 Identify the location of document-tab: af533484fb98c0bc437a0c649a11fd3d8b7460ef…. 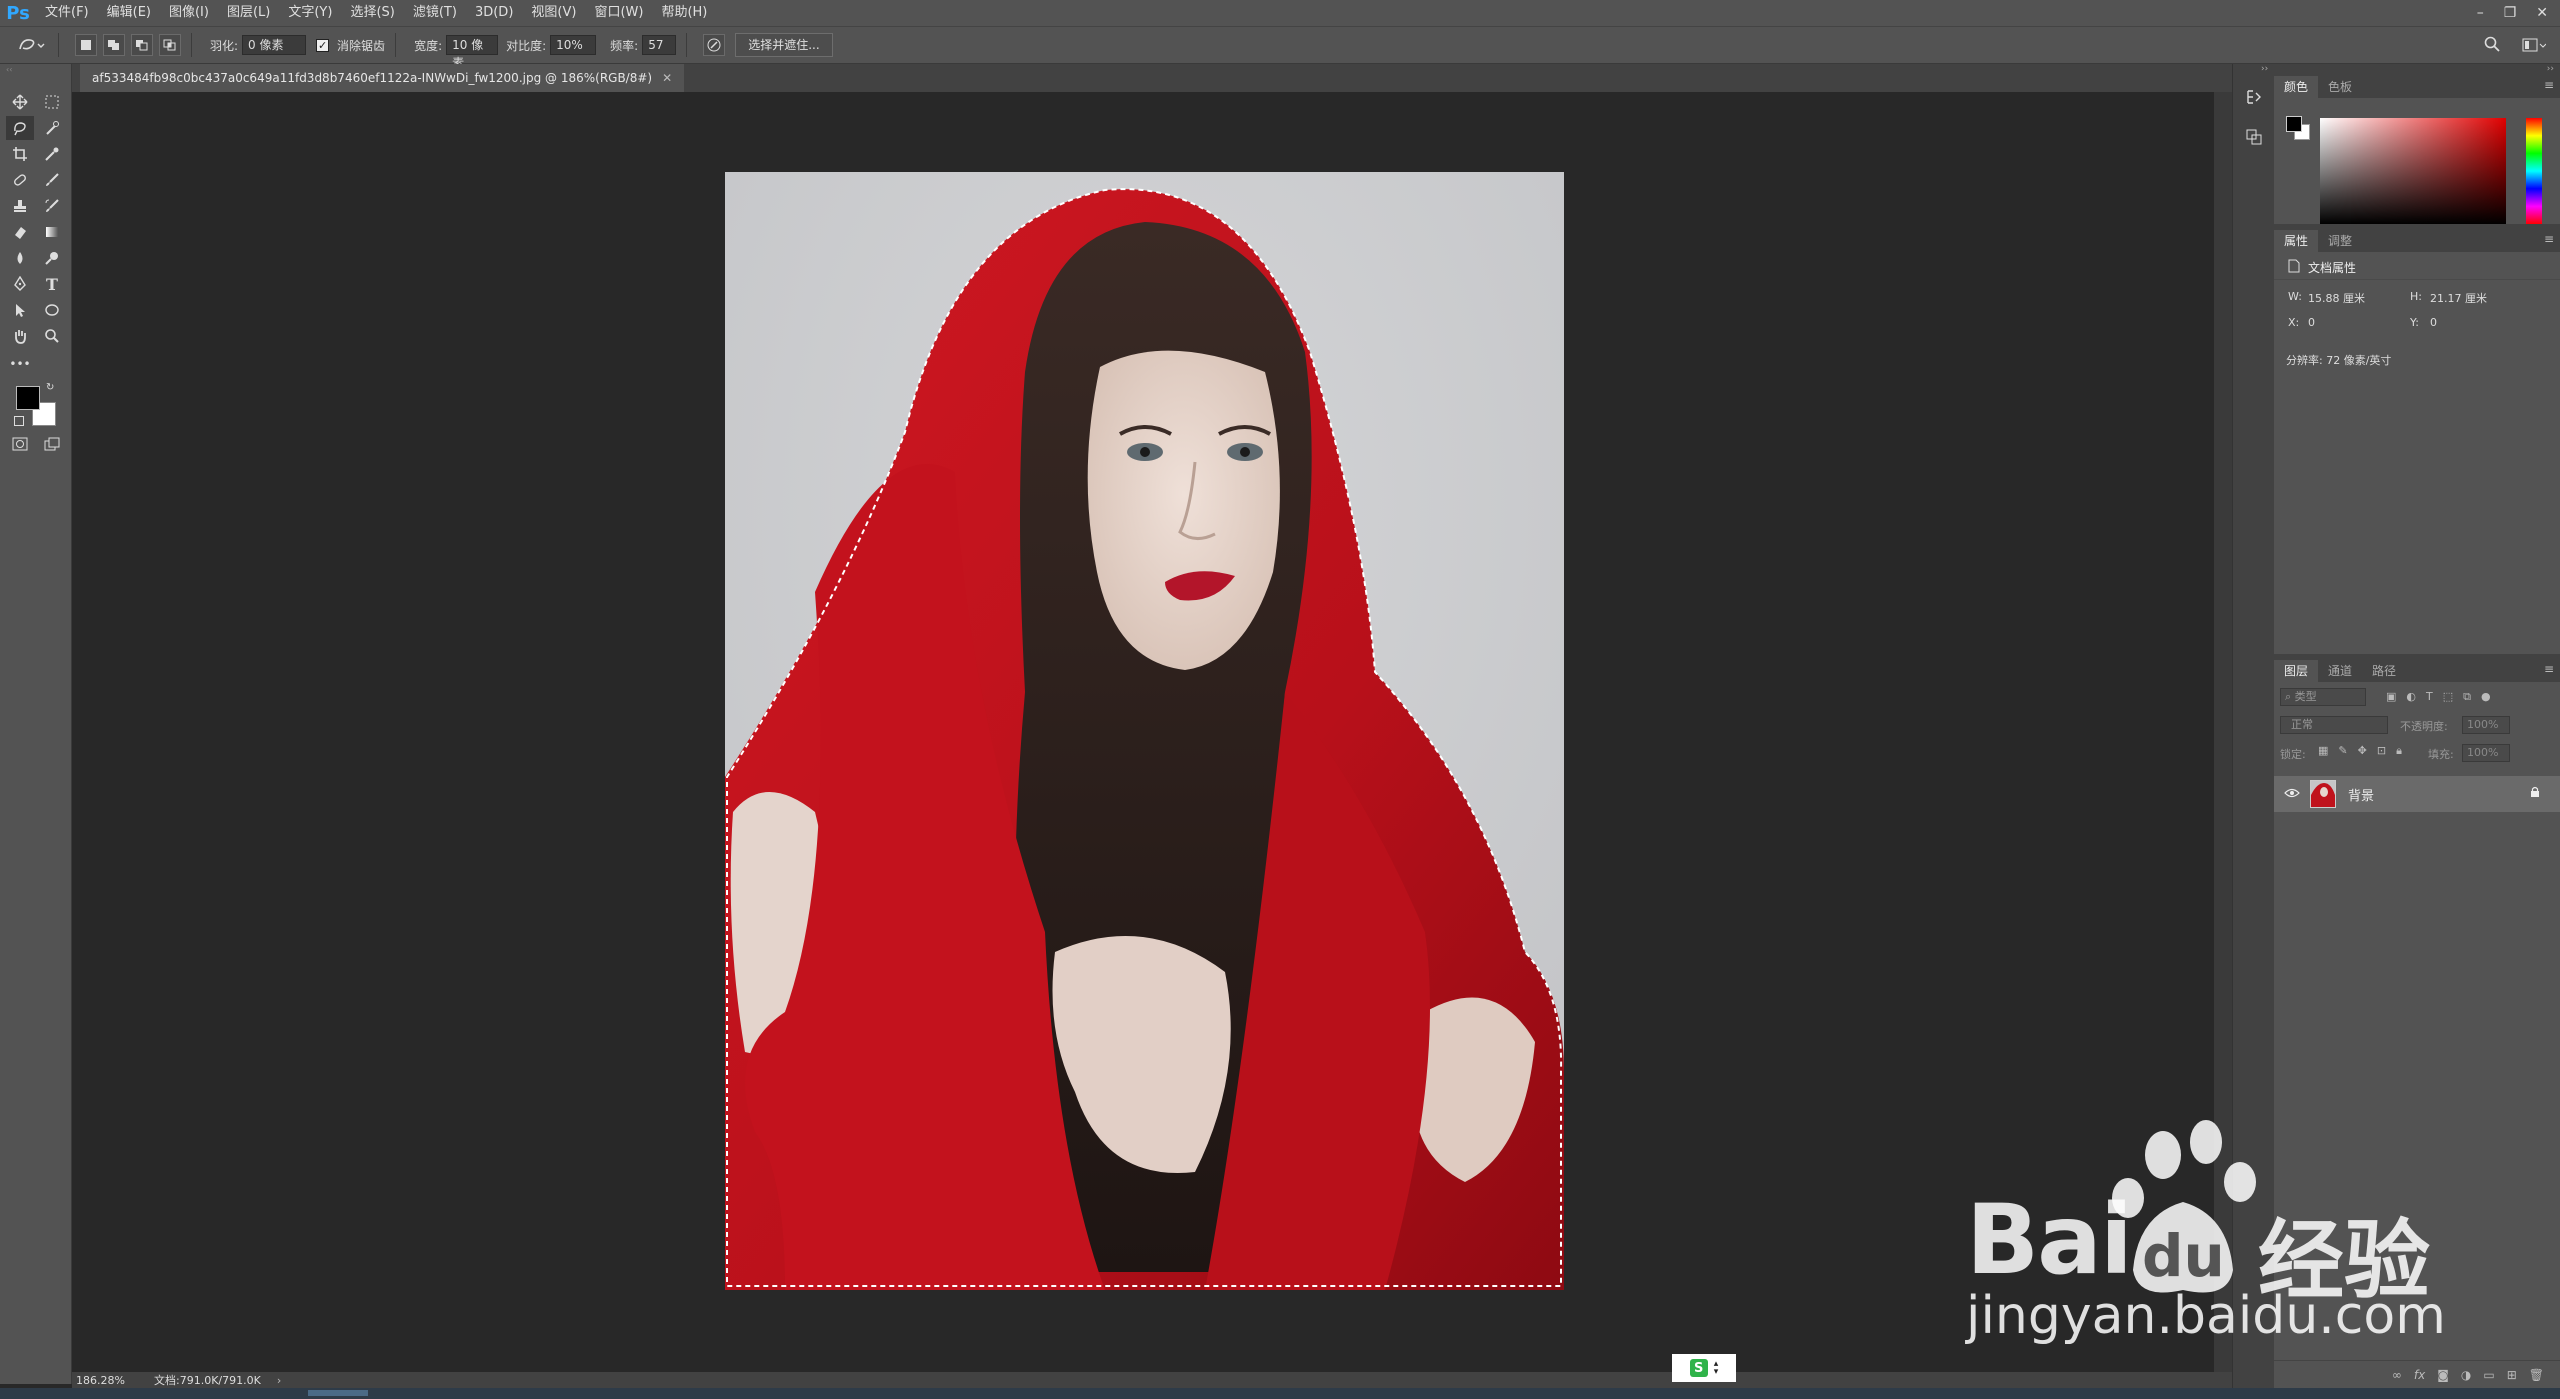
(382, 78).